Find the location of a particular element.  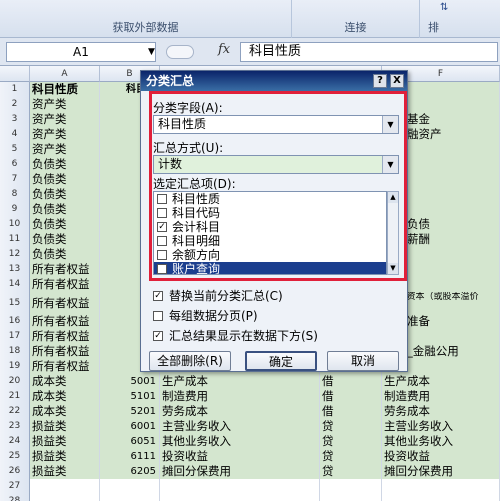

row-header: 6 is located at coordinates (15, 164).